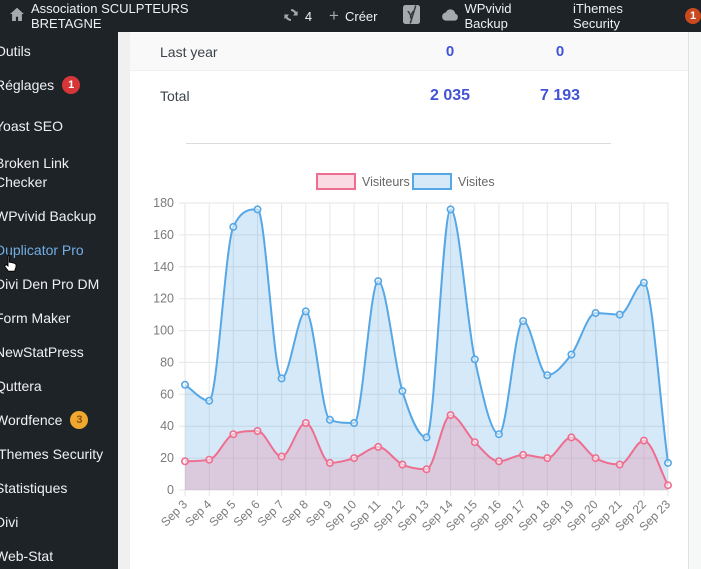 This screenshot has width=701, height=569. What do you see at coordinates (334, 15) in the screenshot?
I see `plus-icon: +` at bounding box center [334, 15].